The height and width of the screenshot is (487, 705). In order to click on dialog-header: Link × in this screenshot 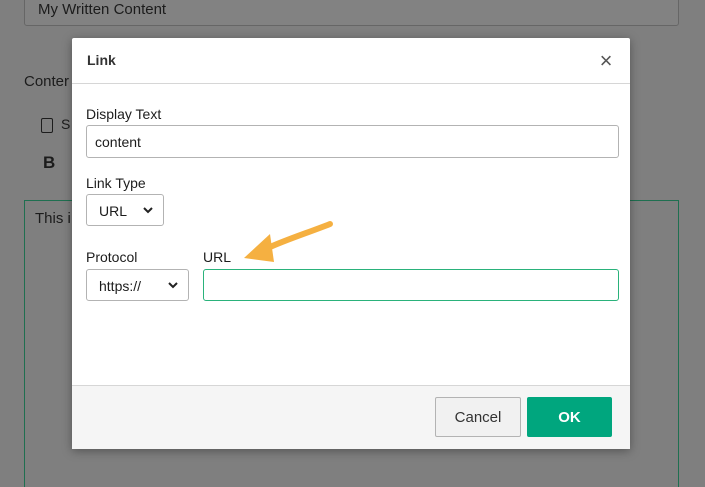, I will do `click(351, 61)`.